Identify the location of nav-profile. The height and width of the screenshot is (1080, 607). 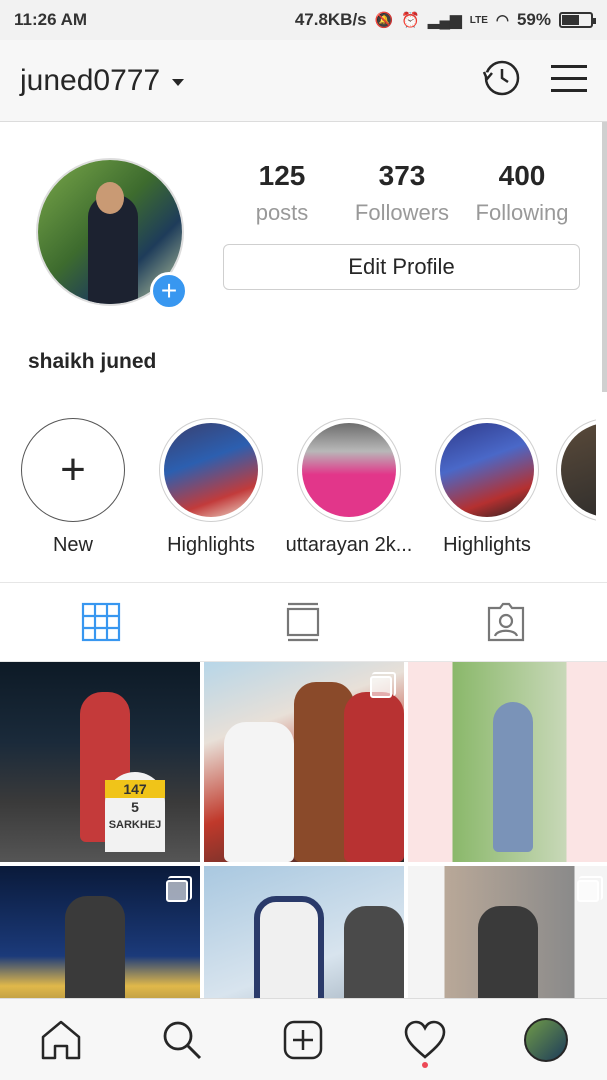
(546, 1040).